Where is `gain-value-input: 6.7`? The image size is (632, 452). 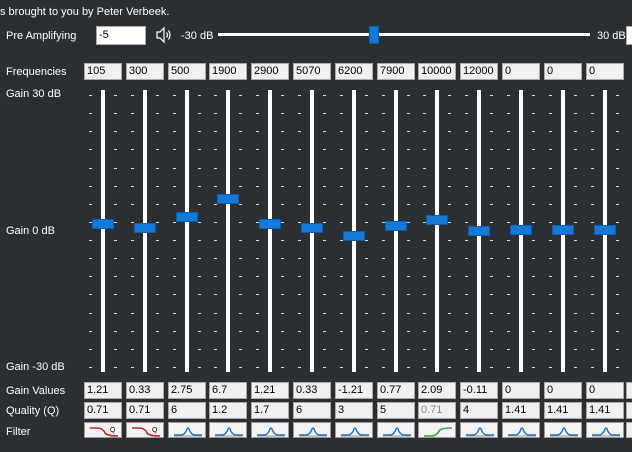
gain-value-input: 6.7 is located at coordinates (228, 390).